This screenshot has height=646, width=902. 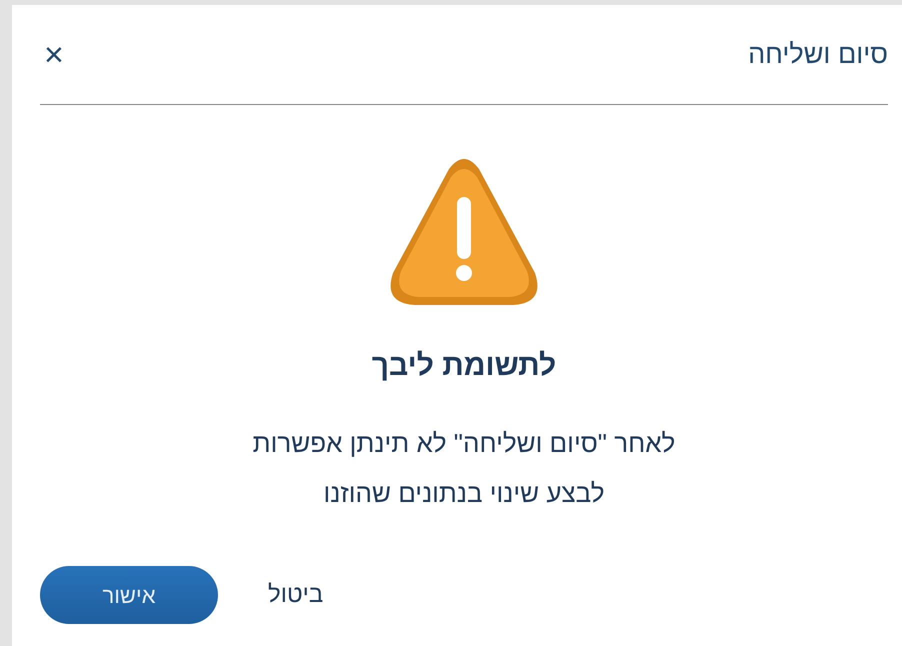 I want to click on warning-message-line: לבצע שינוי בנתונים שהוזנו, so click(x=463, y=493).